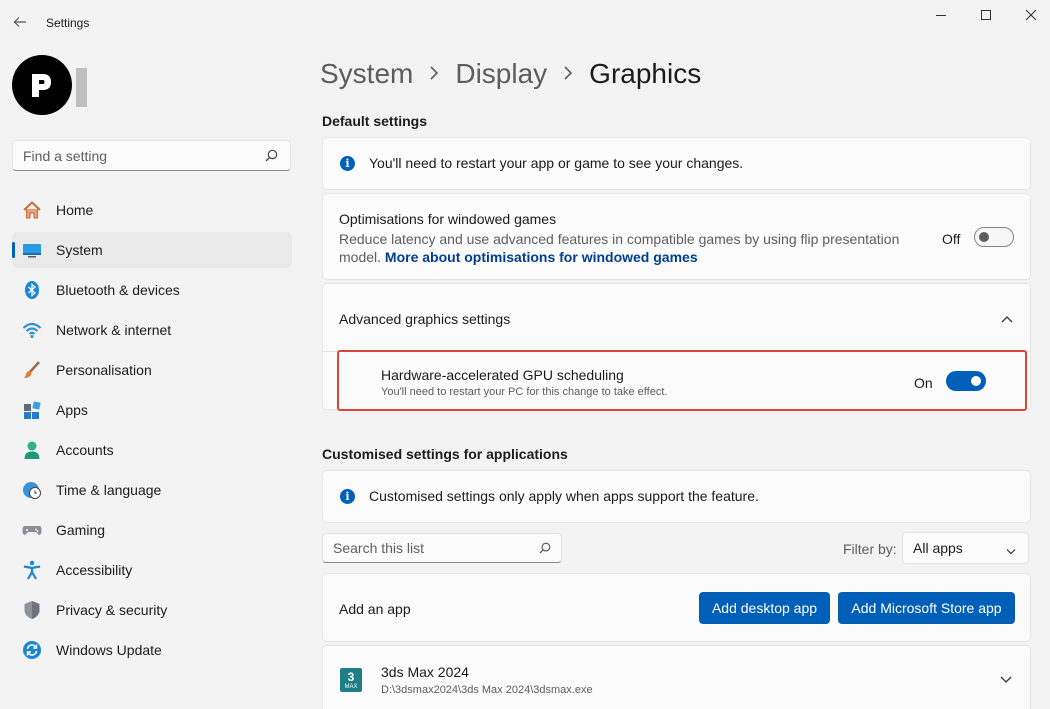 The image size is (1050, 709). What do you see at coordinates (525, 22) in the screenshot?
I see `title-bar: Settings` at bounding box center [525, 22].